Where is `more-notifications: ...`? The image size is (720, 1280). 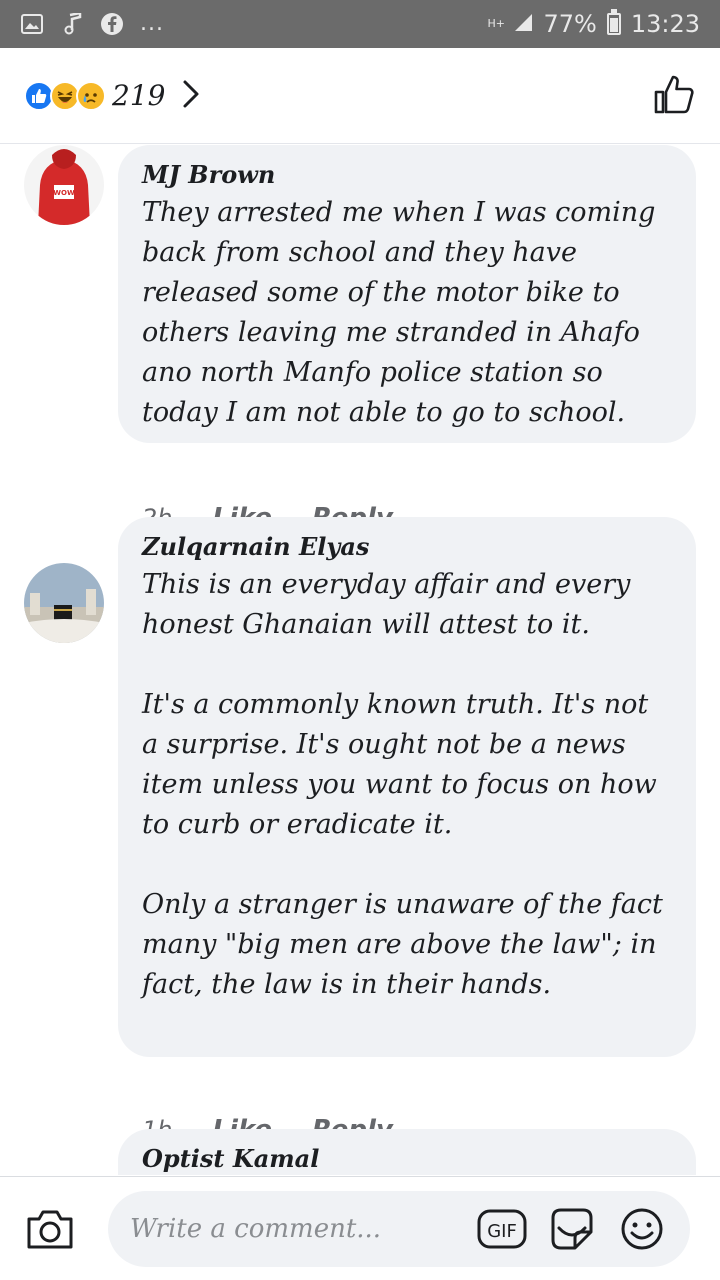 more-notifications: ... is located at coordinates (152, 23).